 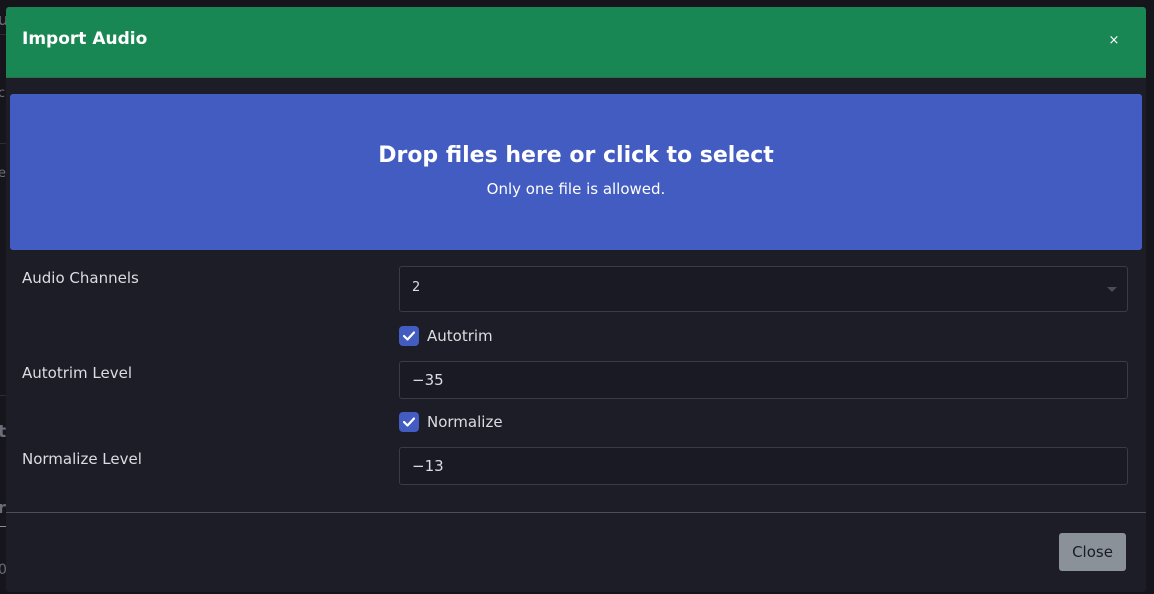 What do you see at coordinates (763, 466) in the screenshot?
I see `normalize-level-input: −13` at bounding box center [763, 466].